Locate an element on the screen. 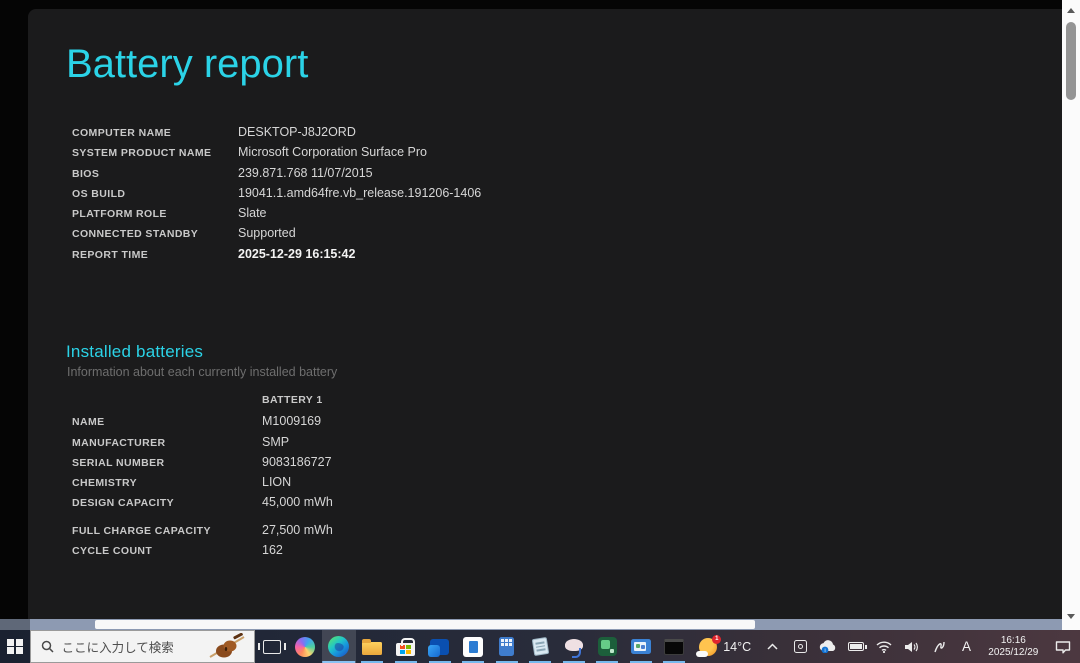 This screenshot has width=1080, height=663. media-app-button is located at coordinates (641, 646).